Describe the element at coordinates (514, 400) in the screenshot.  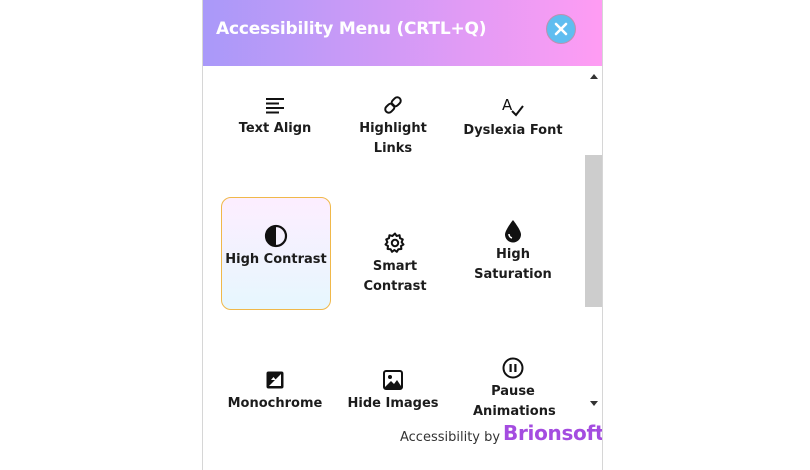
I see `tile-label: Pause Animations` at that location.